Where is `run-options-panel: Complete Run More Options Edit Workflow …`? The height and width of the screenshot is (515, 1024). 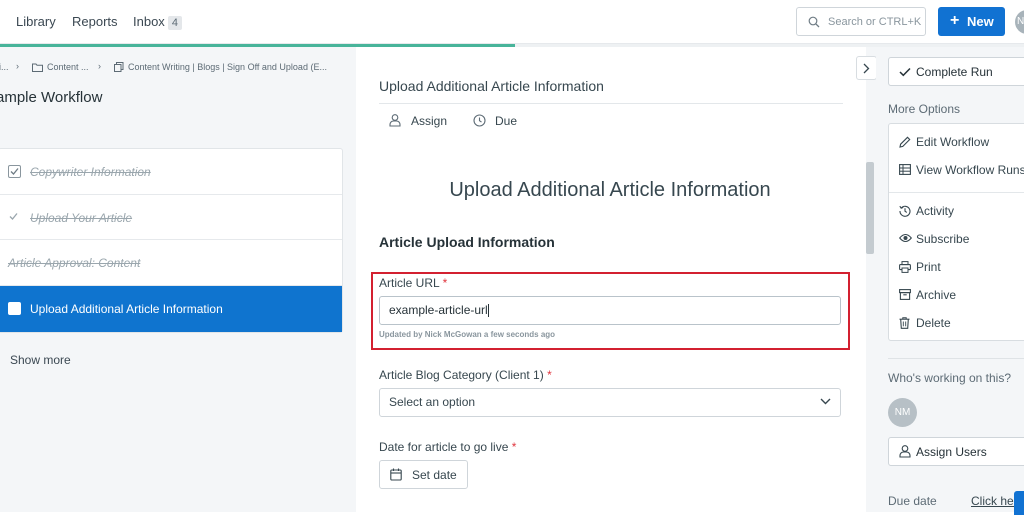 run-options-panel: Complete Run More Options Edit Workflow … is located at coordinates (950, 281).